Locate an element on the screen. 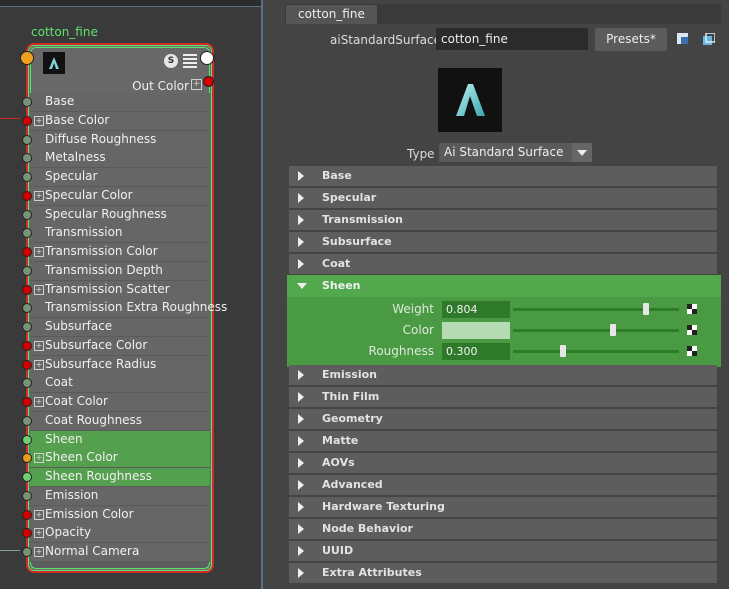  copy-tab-icon is located at coordinates (709, 38).